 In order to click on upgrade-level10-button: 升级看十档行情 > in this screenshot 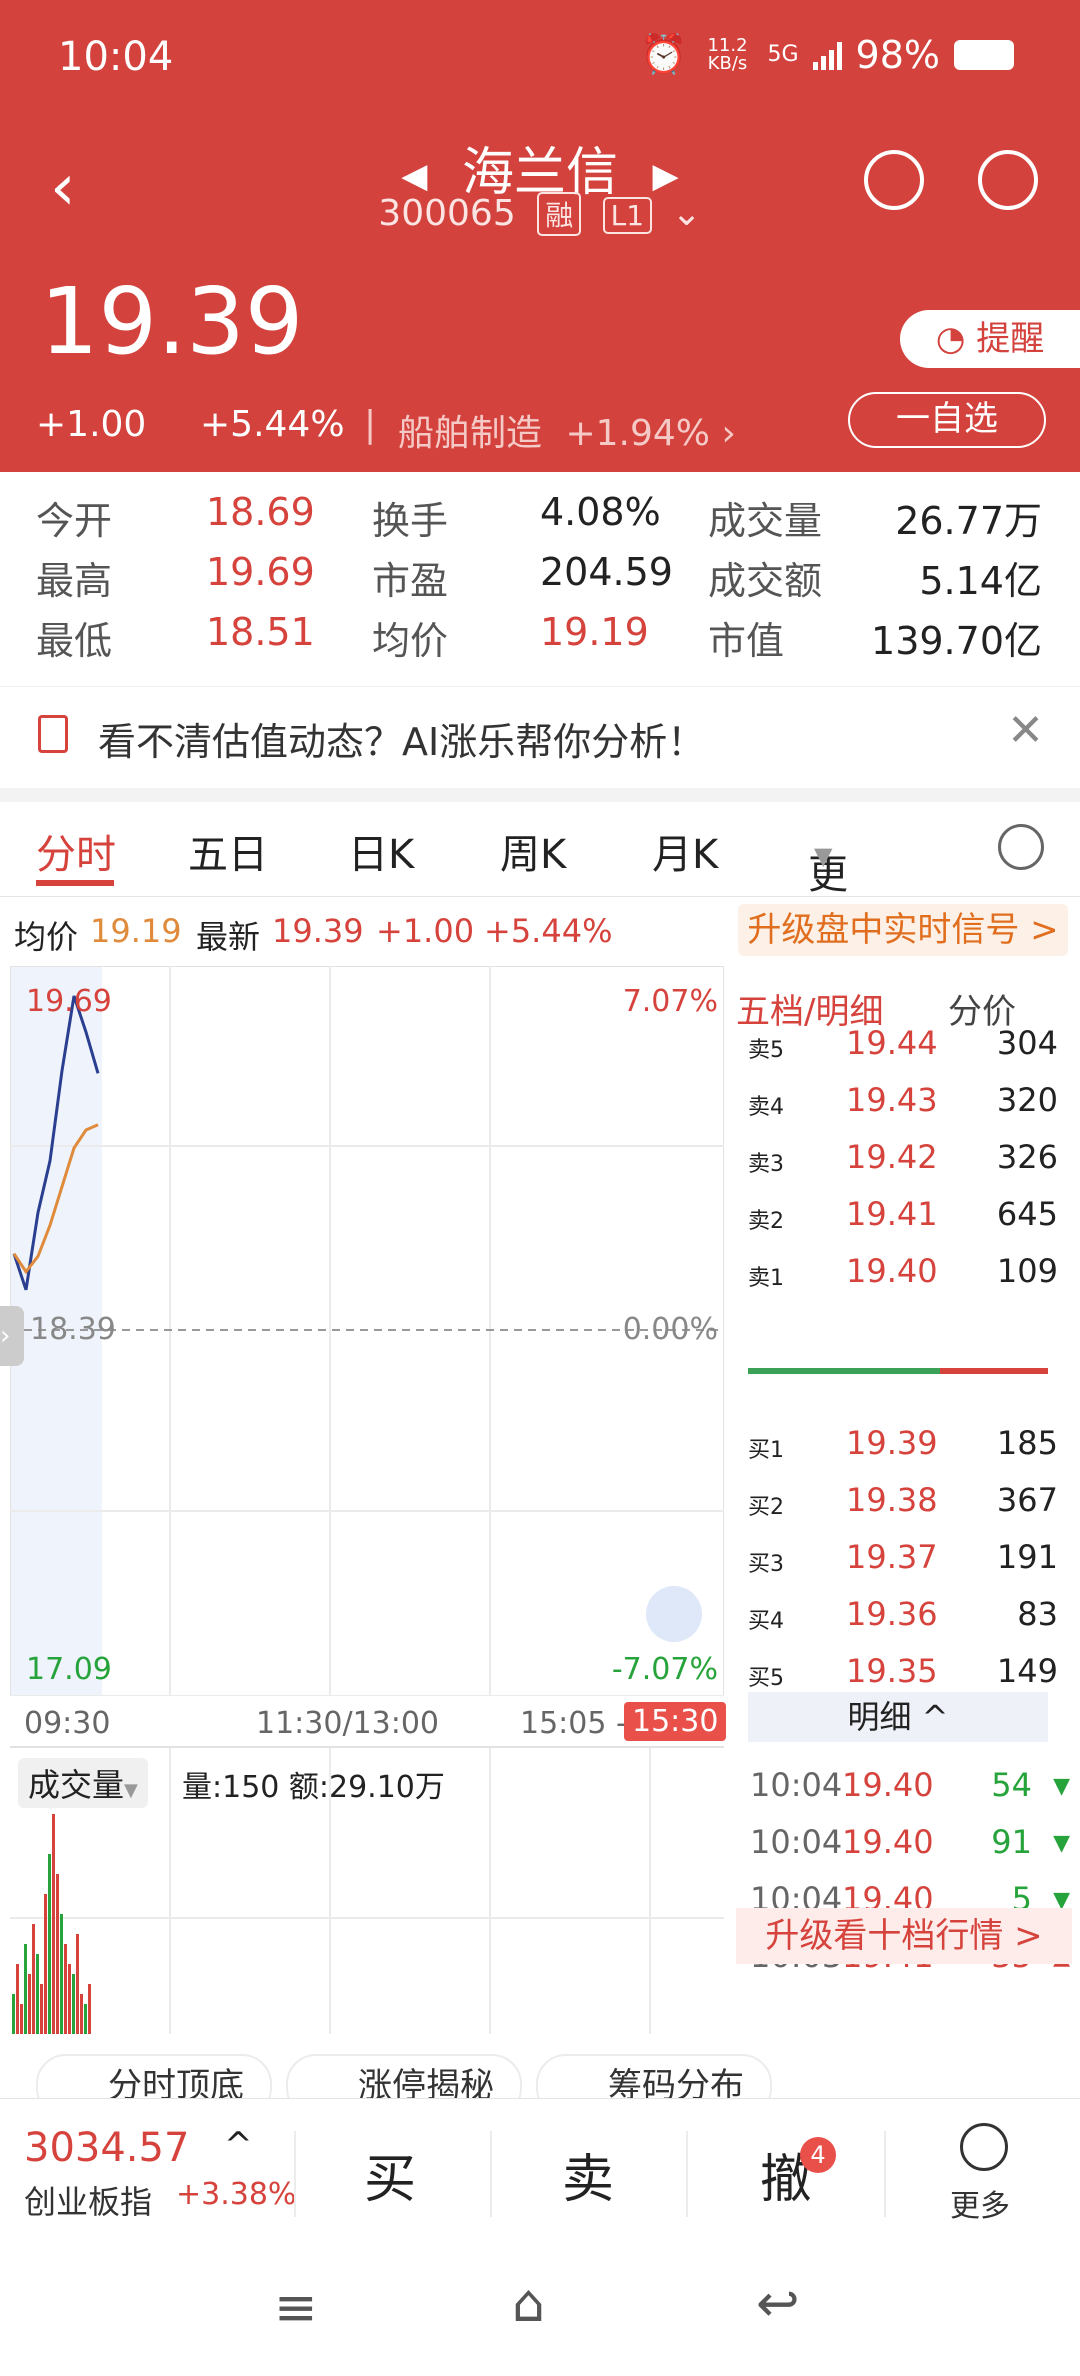, I will do `click(904, 1936)`.